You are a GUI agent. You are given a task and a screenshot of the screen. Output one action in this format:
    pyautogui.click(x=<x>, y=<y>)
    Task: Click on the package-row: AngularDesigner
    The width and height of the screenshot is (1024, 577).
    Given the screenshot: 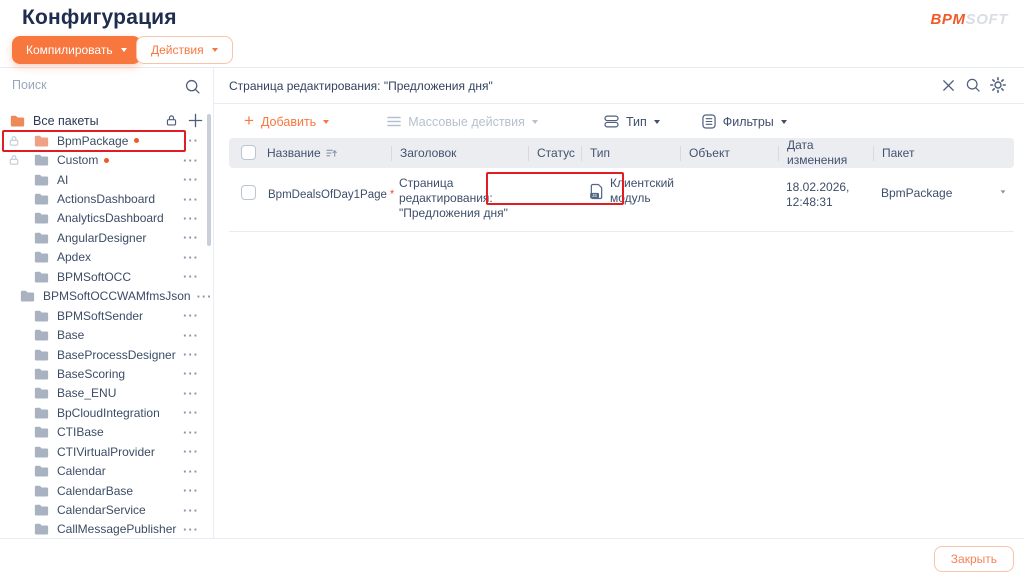 What is the action you would take?
    pyautogui.click(x=106, y=237)
    